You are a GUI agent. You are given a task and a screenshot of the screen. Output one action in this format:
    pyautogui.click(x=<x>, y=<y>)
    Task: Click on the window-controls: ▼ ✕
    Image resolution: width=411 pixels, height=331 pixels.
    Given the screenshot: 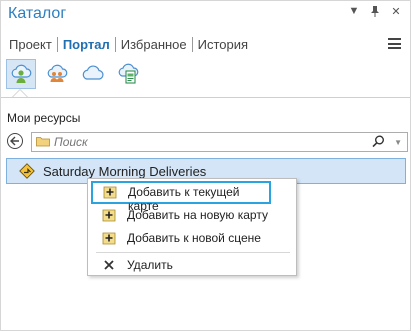 What is the action you would take?
    pyautogui.click(x=375, y=12)
    